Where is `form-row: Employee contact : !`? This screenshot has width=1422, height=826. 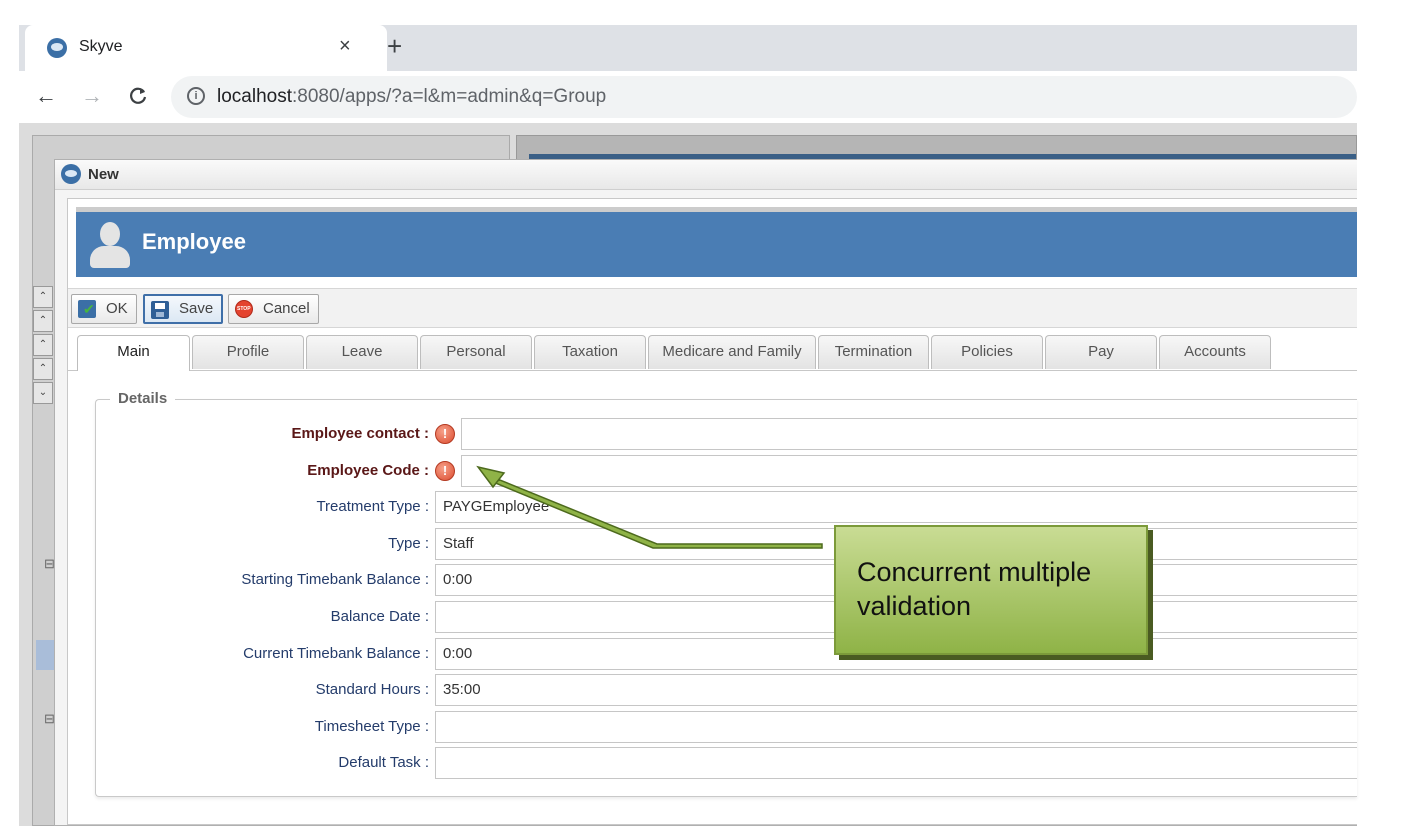 form-row: Employee contact : ! is located at coordinates (726, 434).